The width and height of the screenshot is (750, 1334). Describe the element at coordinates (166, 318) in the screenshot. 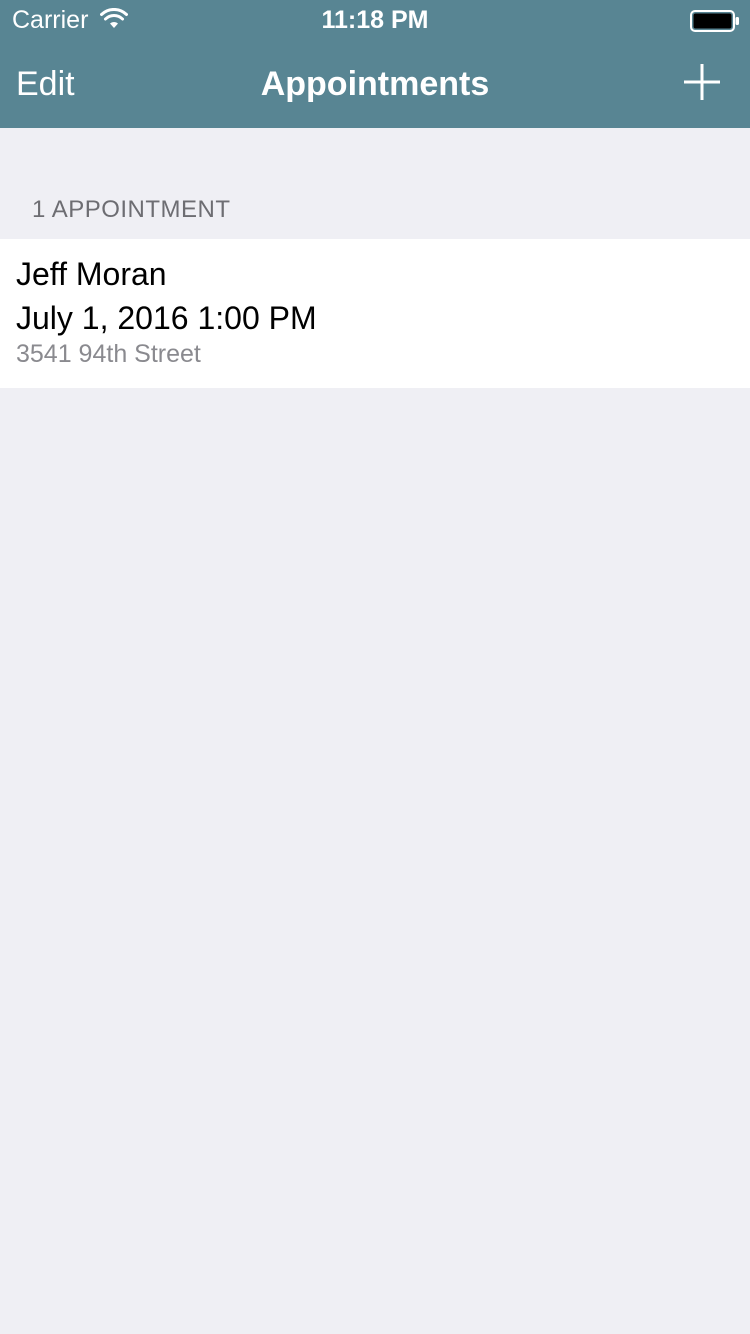

I see `appointment-datetime: July 1, 2016 1:00 PM` at that location.